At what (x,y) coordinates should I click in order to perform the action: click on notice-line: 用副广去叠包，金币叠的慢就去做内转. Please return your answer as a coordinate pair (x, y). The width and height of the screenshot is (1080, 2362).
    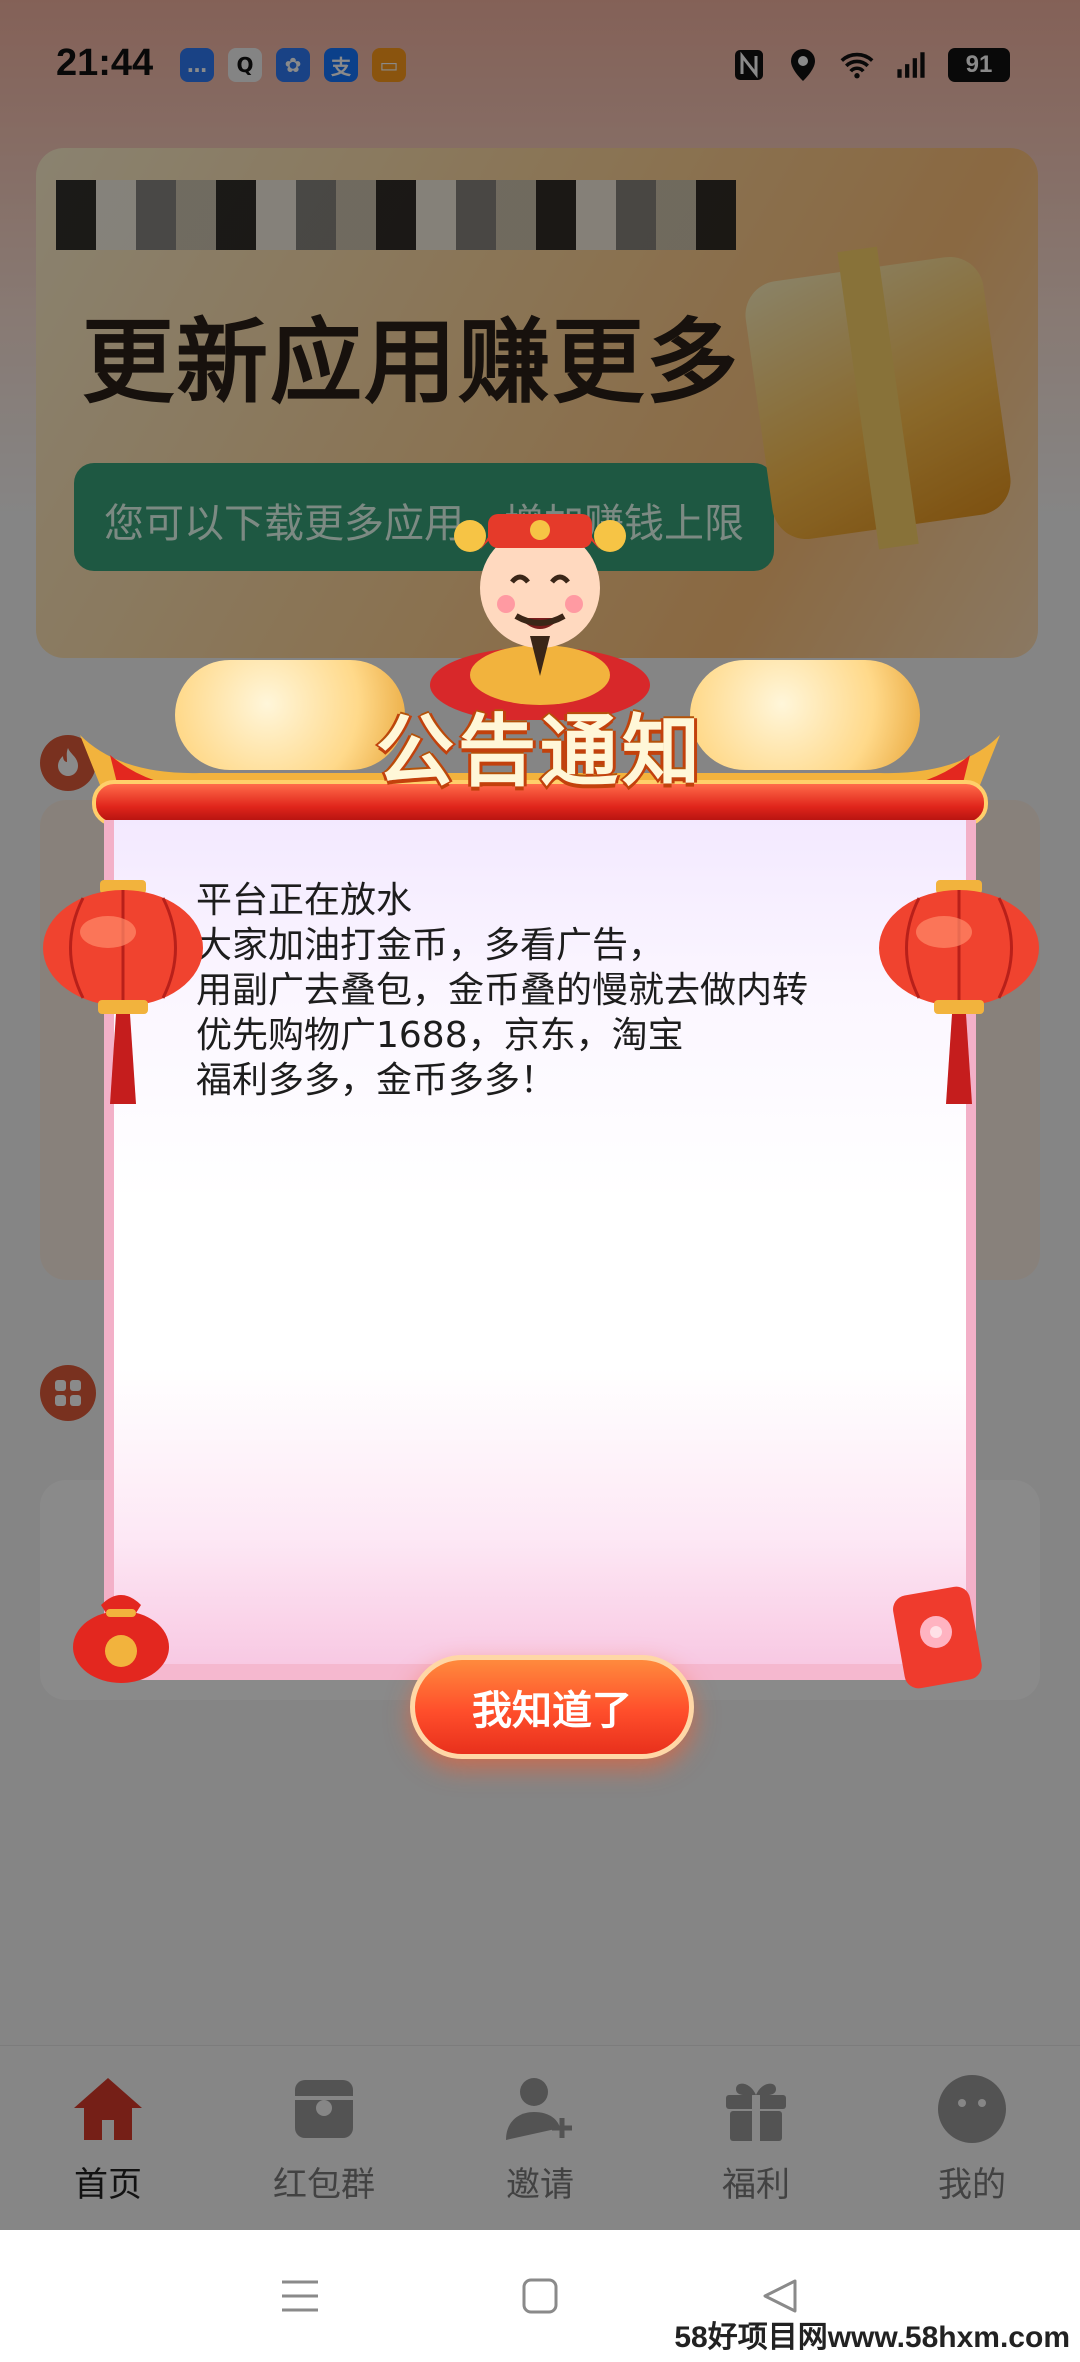
    Looking at the image, I should click on (502, 990).